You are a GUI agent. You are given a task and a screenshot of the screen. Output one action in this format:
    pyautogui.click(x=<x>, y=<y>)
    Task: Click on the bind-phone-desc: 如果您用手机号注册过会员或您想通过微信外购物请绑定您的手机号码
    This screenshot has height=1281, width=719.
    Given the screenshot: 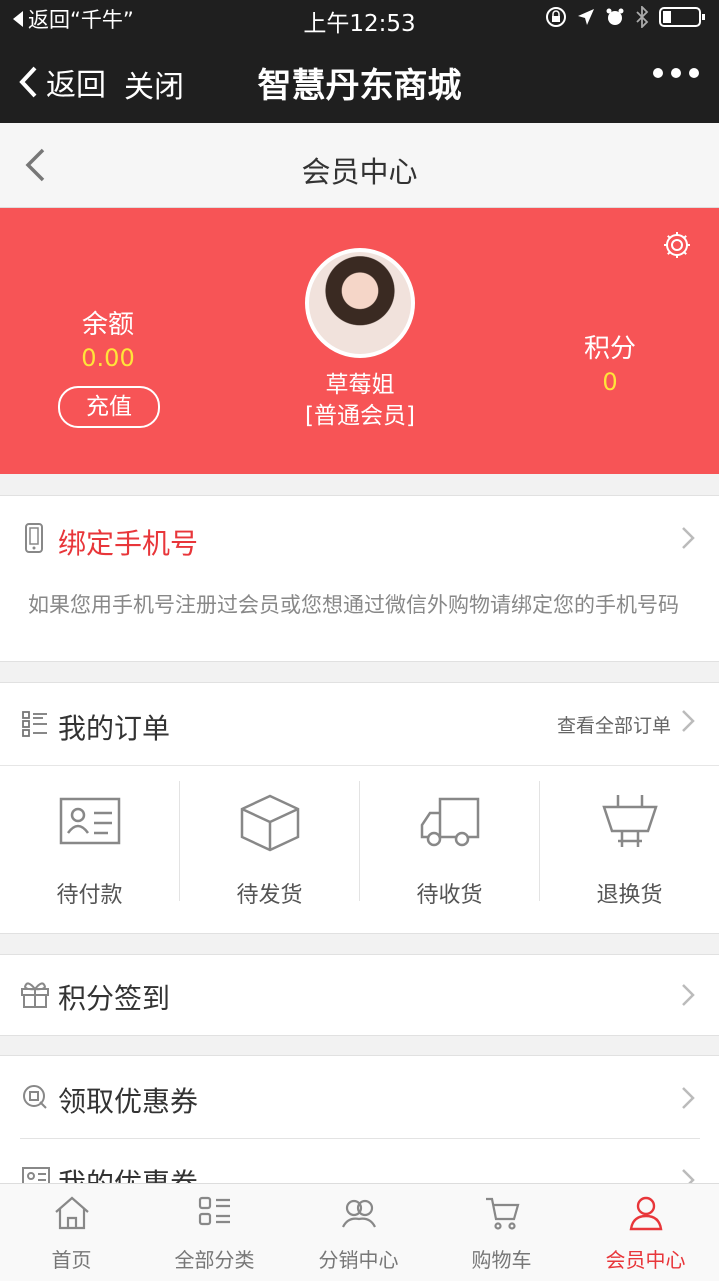 What is the action you would take?
    pyautogui.click(x=353, y=605)
    